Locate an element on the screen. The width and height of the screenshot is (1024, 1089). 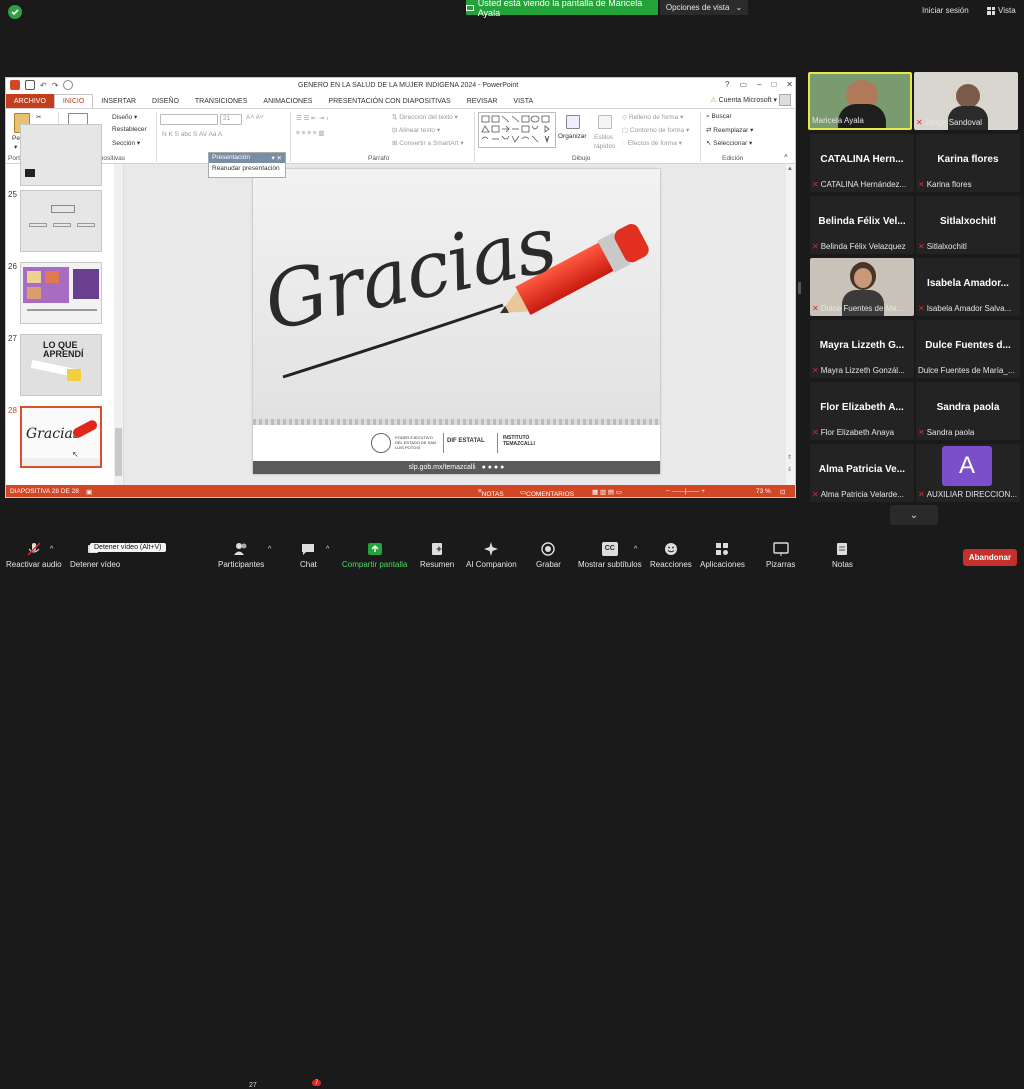
list-icons: ☰ ☰ ⇤ ⇥ ↕ is located at coordinates (312, 118).